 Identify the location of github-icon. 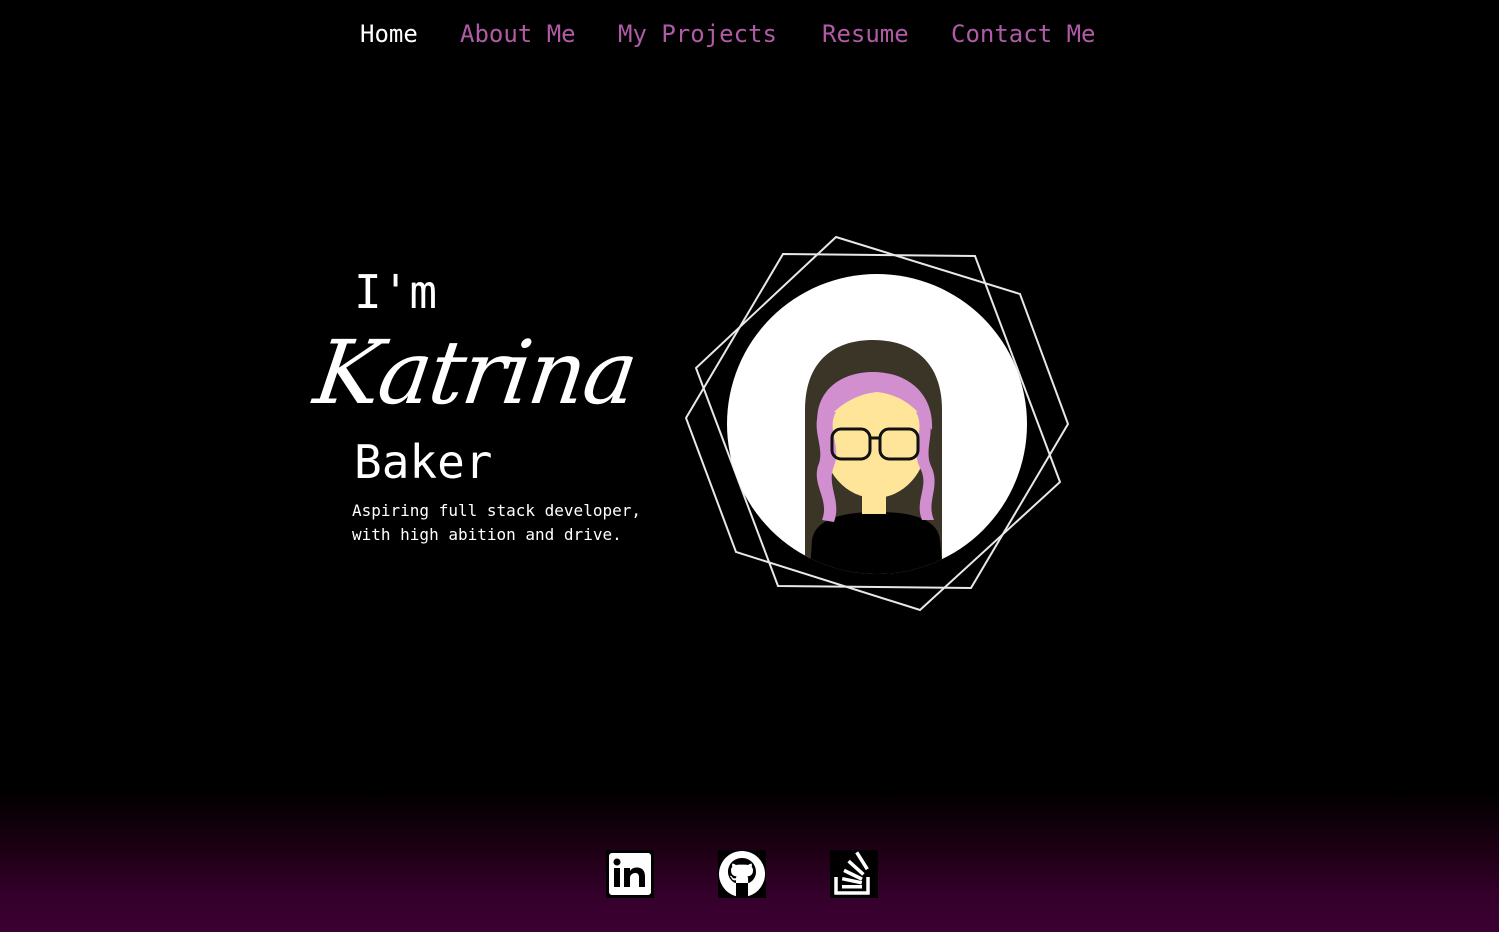
(742, 874).